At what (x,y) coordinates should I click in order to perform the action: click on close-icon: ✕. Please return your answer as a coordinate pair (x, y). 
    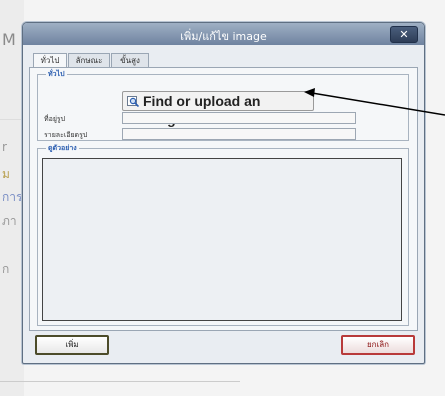
    Looking at the image, I should click on (404, 34).